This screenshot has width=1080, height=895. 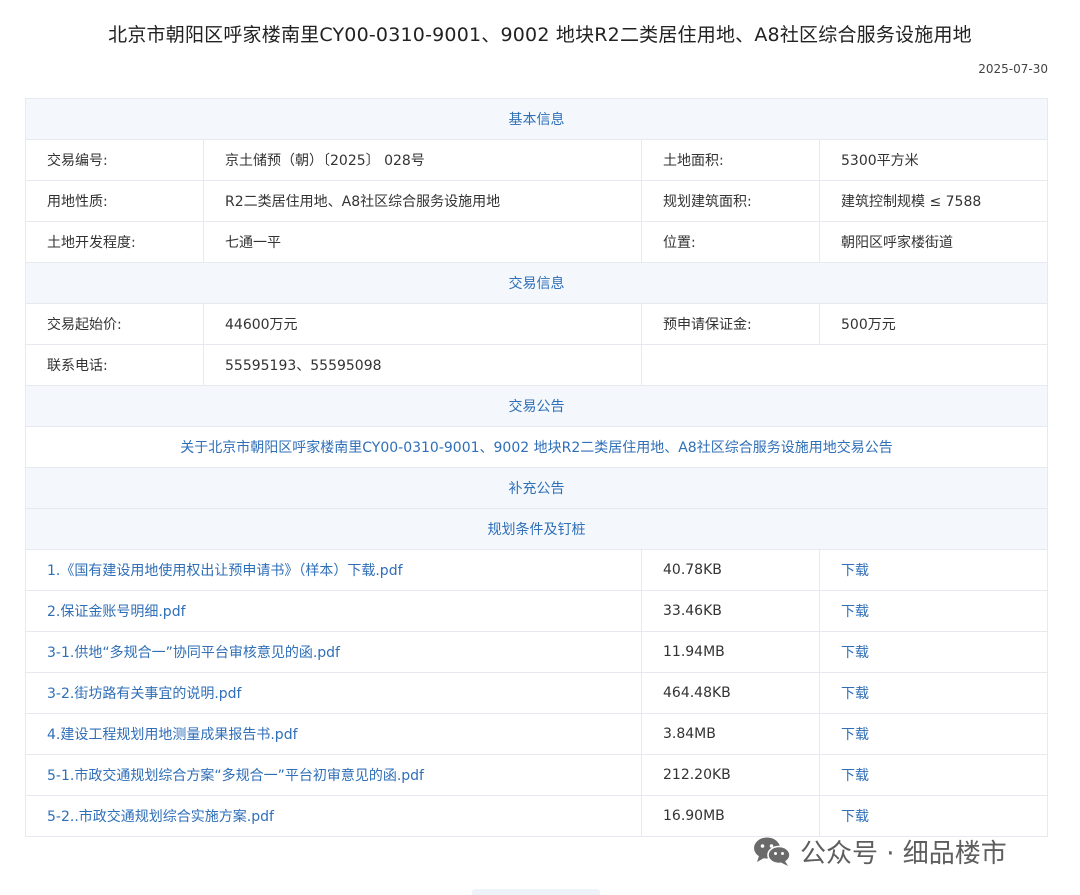 What do you see at coordinates (333, 816) in the screenshot?
I see `file-link: 5-2..市政交通规划综合实施方案.pdf` at bounding box center [333, 816].